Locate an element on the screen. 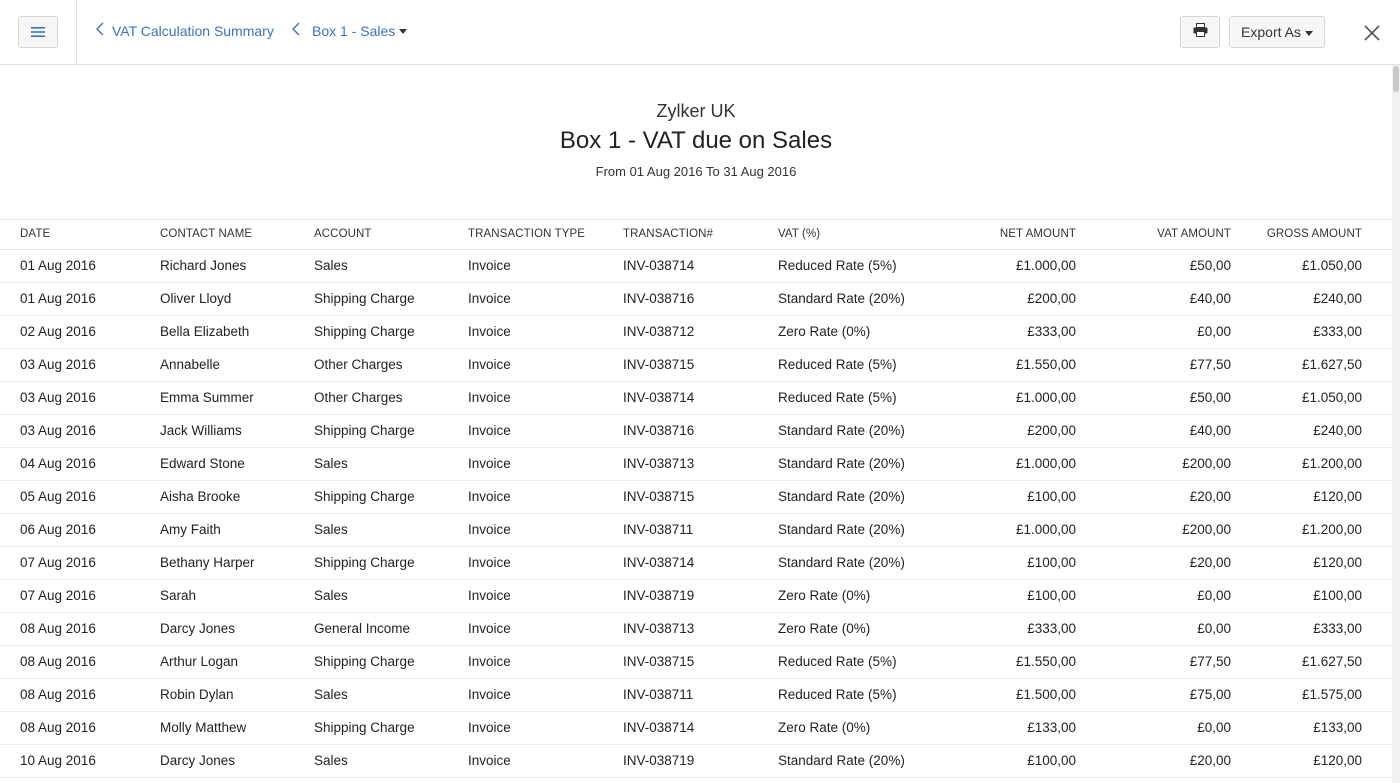 The width and height of the screenshot is (1400, 783). cell-contact-name-link: Bethany Harper is located at coordinates (207, 562).